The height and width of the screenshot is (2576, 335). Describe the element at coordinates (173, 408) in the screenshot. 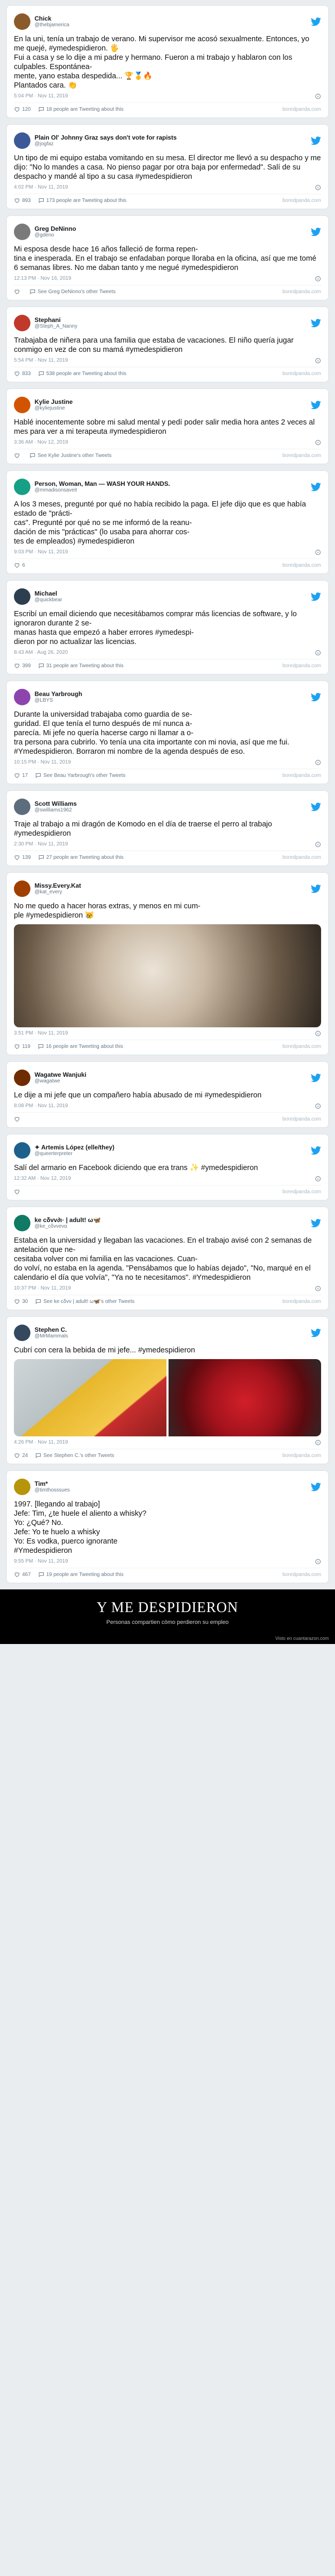

I see `author-handle: @kyliejustine` at that location.